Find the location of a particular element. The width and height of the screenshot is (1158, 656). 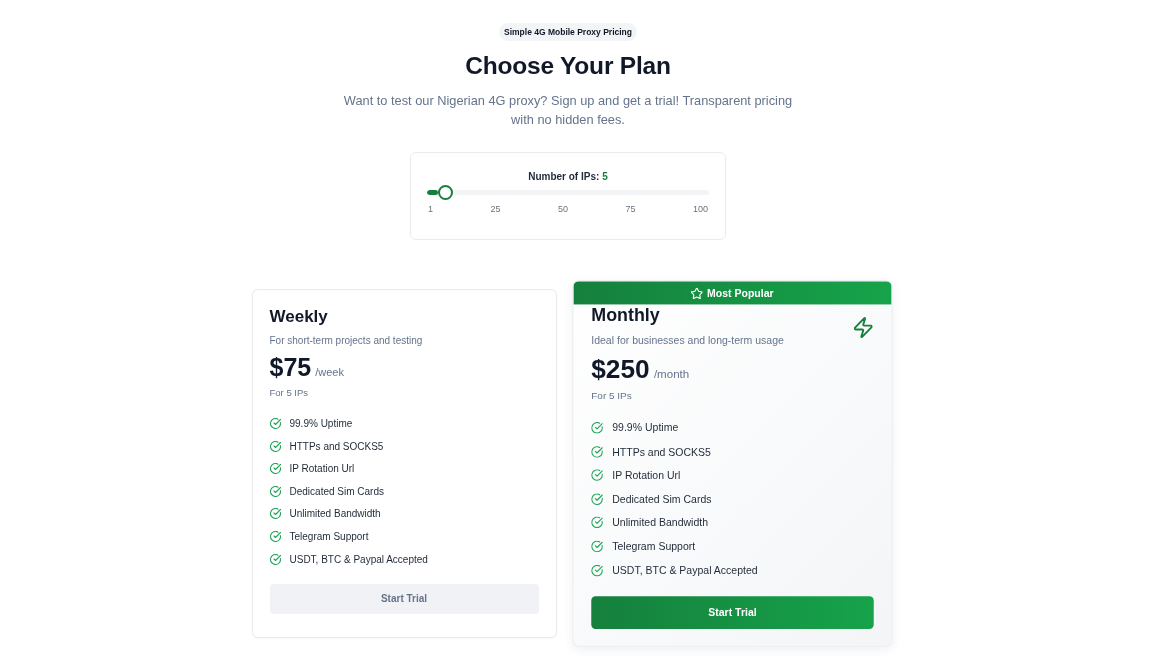

price-period: /month is located at coordinates (671, 374).